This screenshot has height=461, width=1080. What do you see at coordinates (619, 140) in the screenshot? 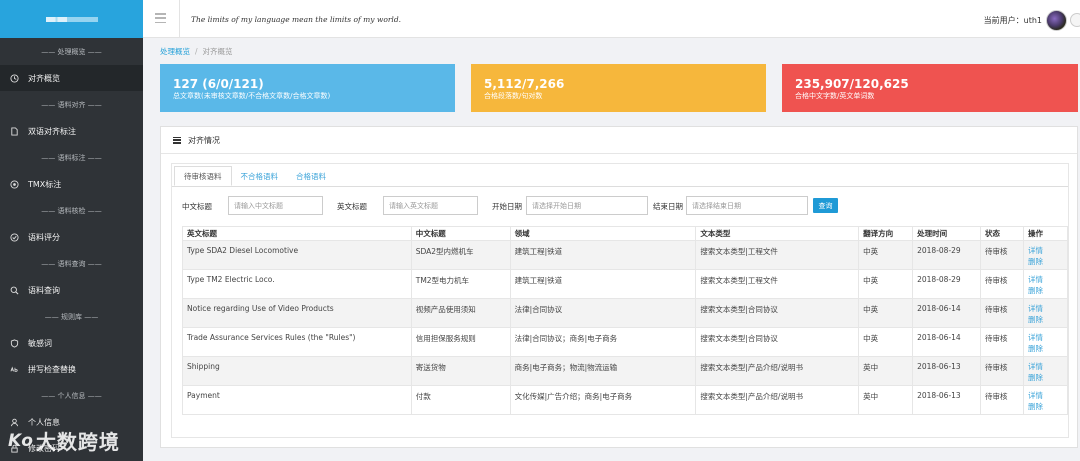
I see `panel-header: 对齐情况` at bounding box center [619, 140].